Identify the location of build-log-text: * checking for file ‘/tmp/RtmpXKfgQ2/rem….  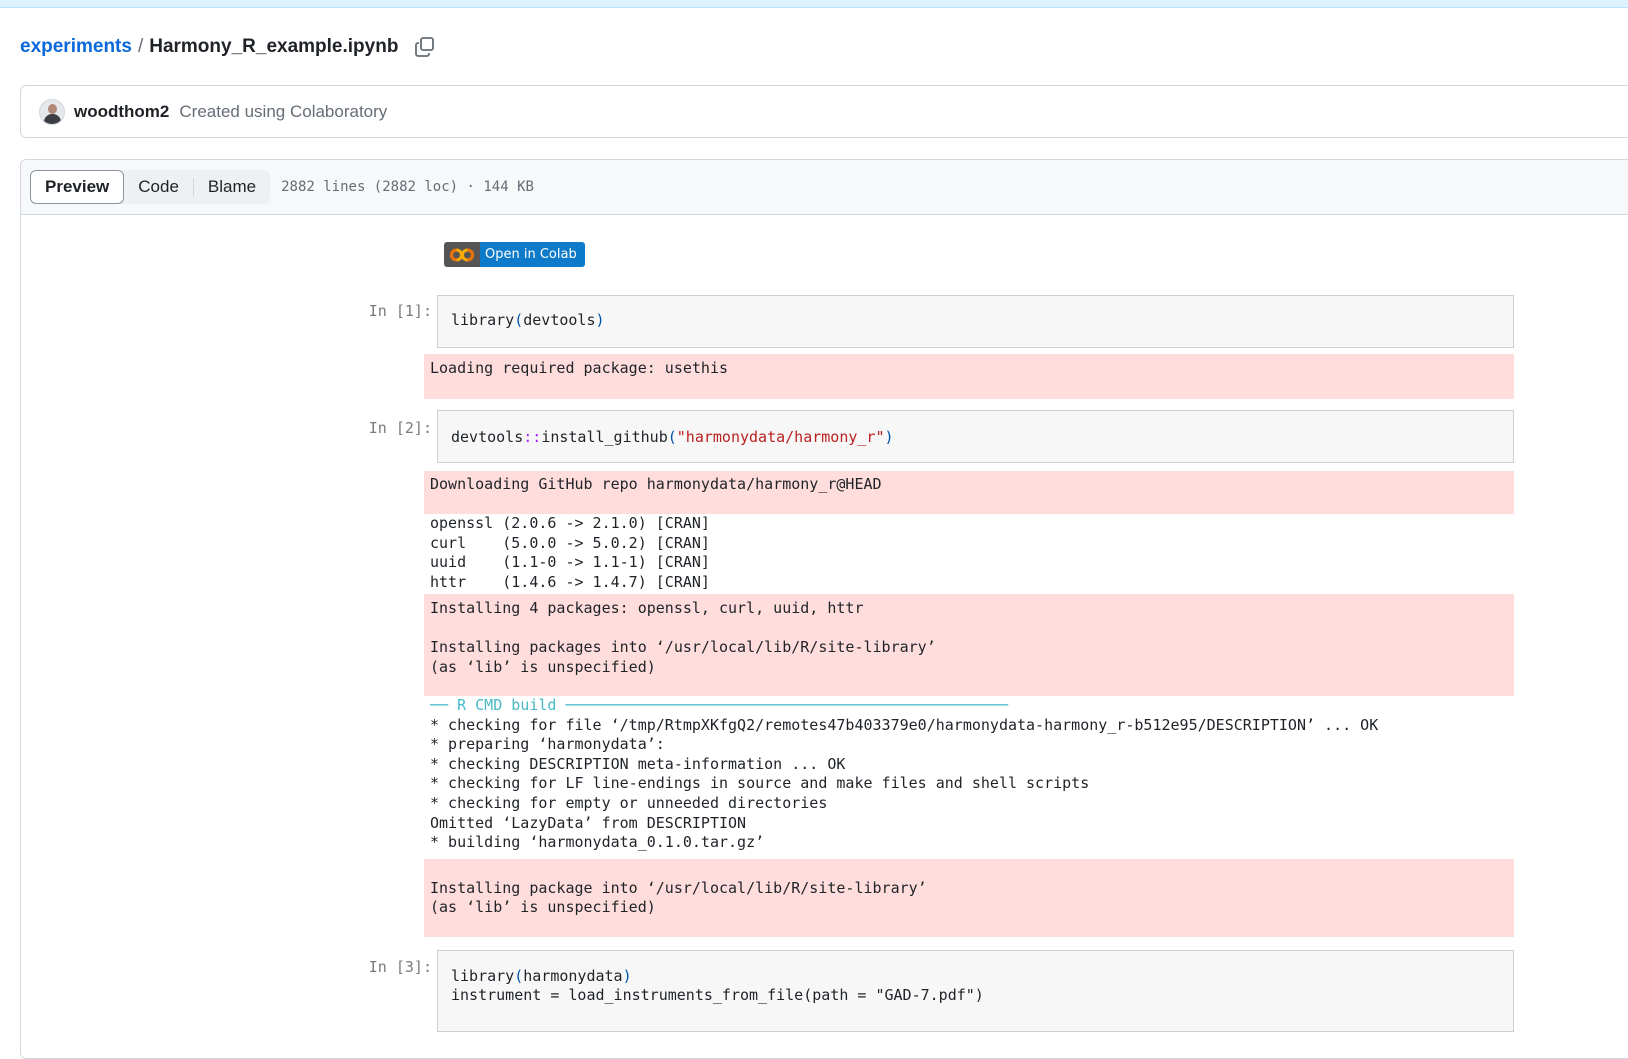
(904, 783).